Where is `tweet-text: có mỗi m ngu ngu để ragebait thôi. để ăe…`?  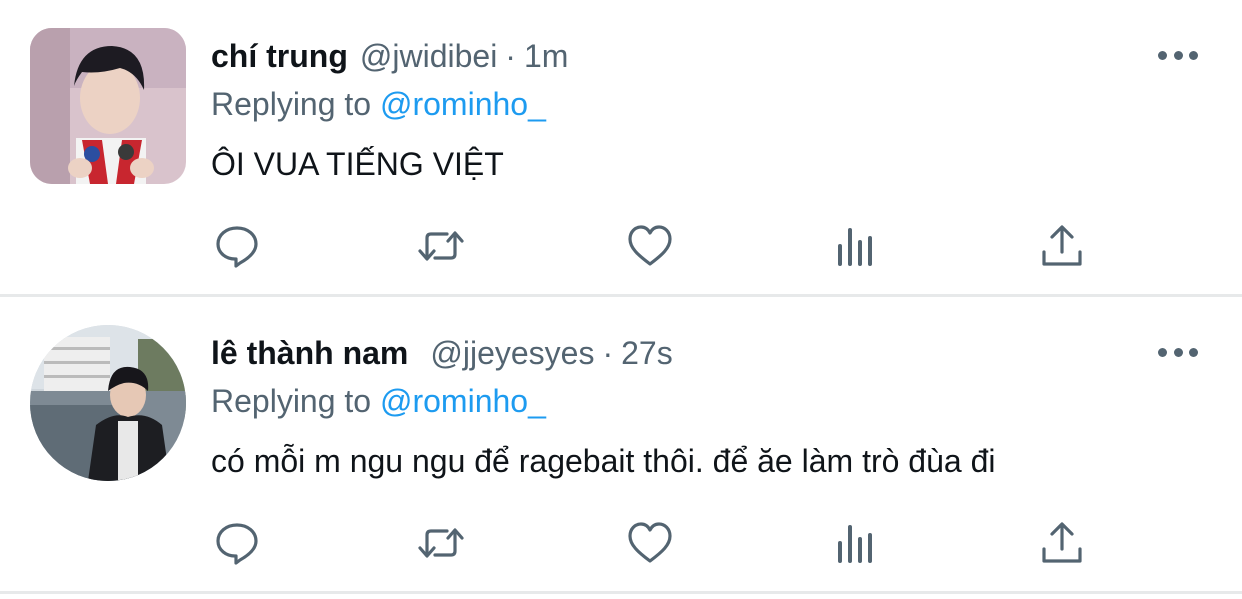
tweet-text: có mỗi m ngu ngu để ragebait thôi. để ăe… is located at coordinates (603, 461).